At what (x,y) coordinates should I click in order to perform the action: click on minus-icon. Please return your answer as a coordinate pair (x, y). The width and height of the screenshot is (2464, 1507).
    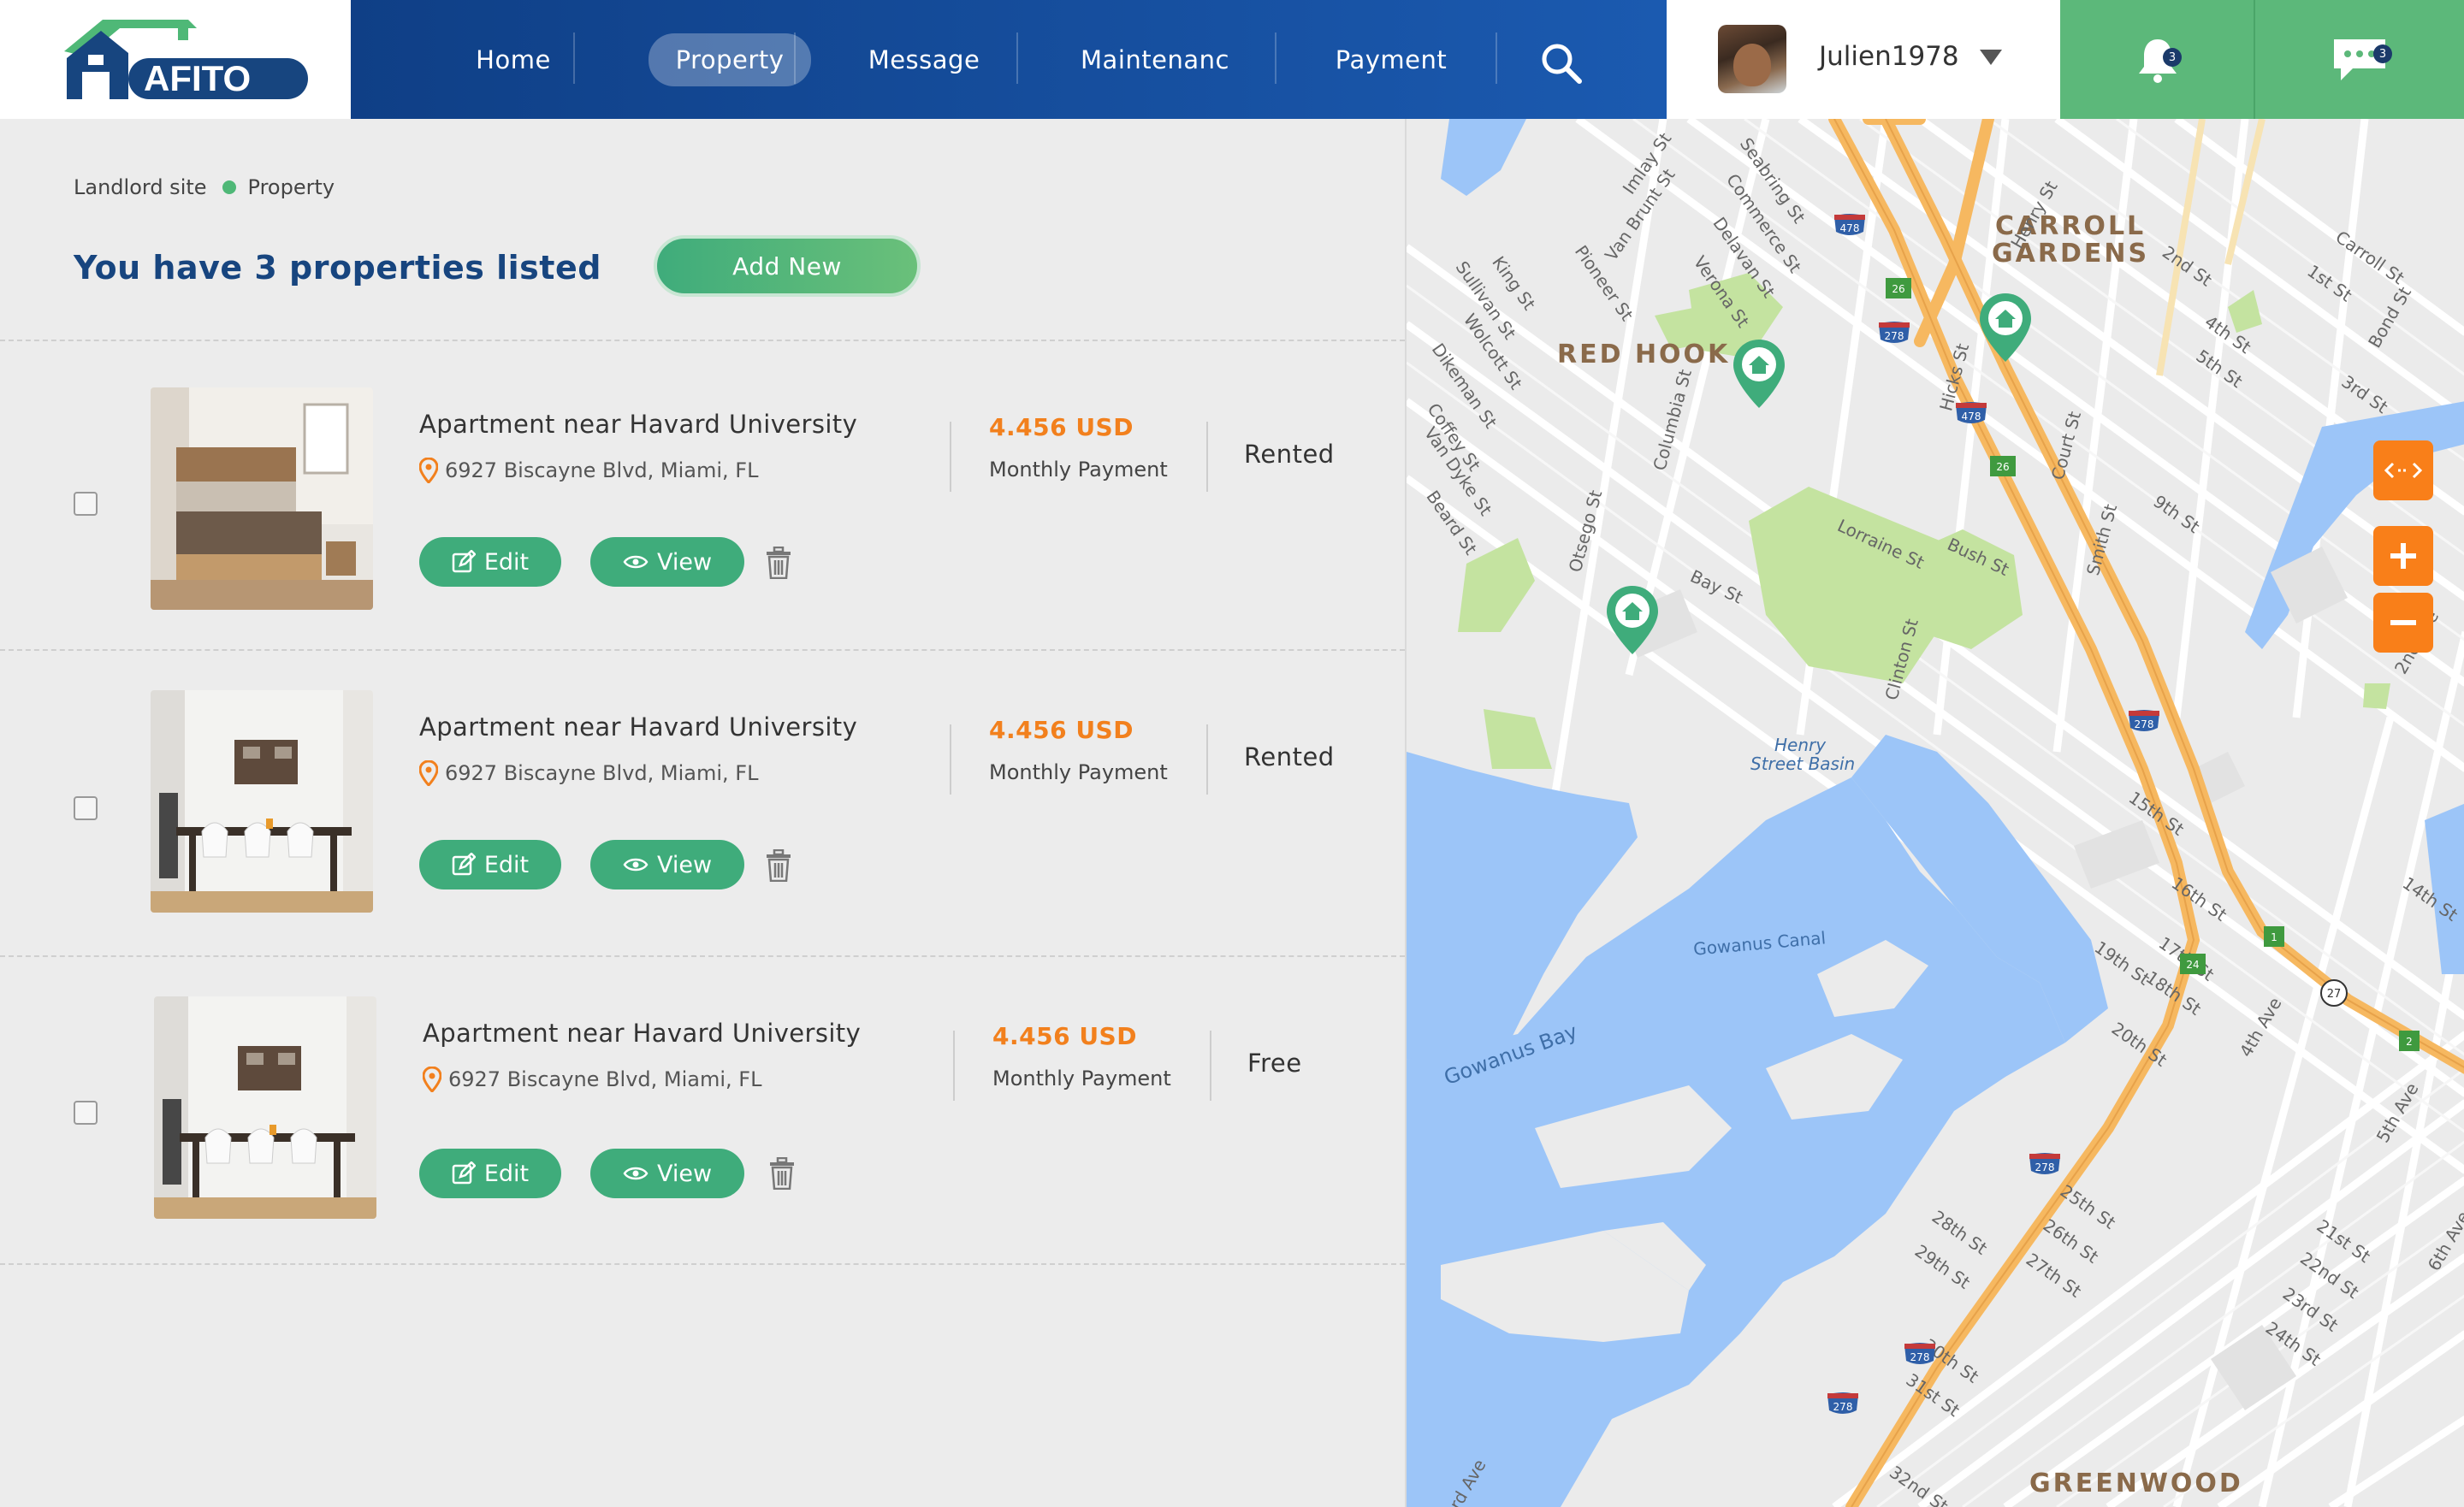
    Looking at the image, I should click on (2403, 622).